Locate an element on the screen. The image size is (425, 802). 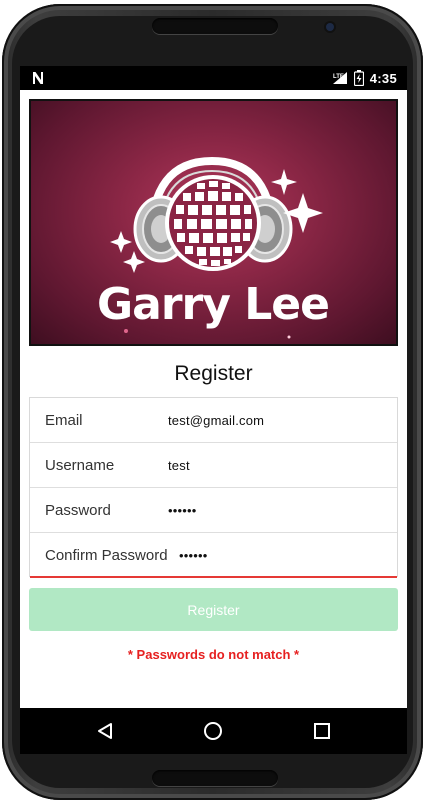
battery-charging-icon is located at coordinates (358, 78).